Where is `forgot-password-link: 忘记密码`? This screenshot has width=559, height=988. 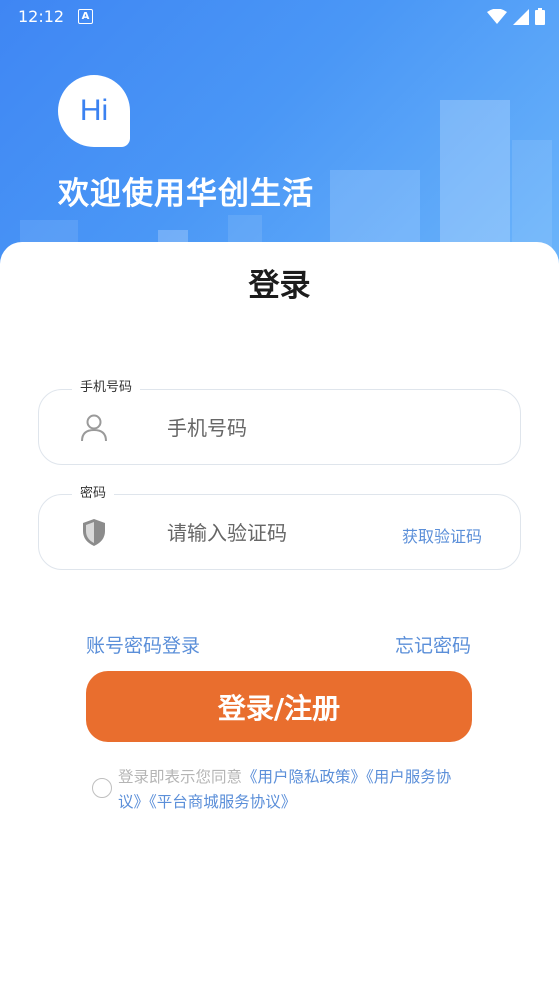 forgot-password-link: 忘记密码 is located at coordinates (433, 644).